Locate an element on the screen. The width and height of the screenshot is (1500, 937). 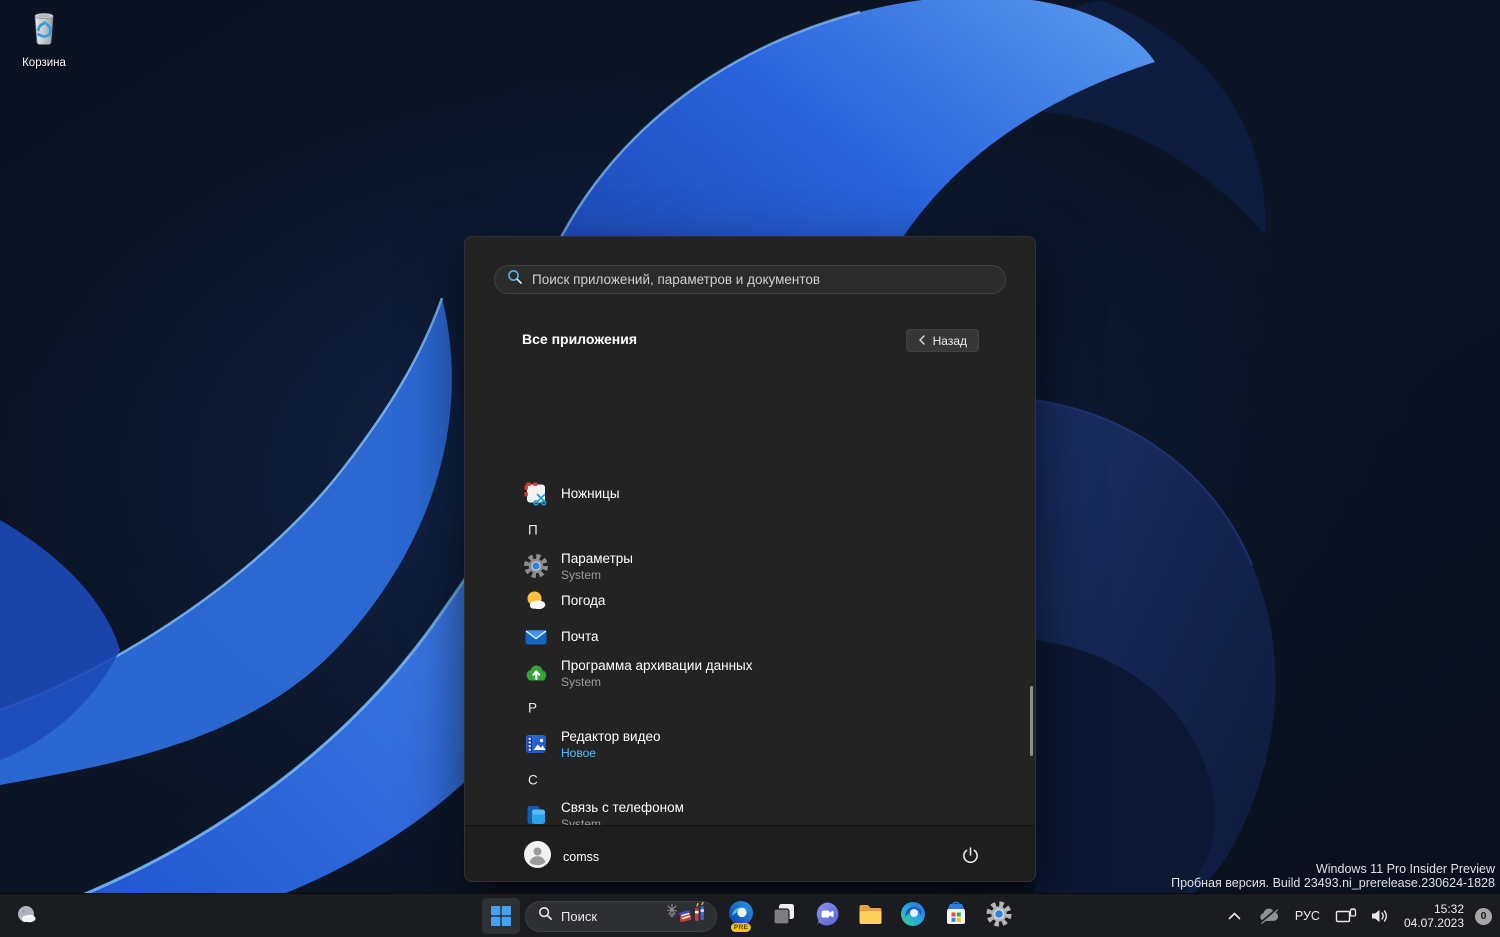
app-item-label: Погода is located at coordinates (583, 600).